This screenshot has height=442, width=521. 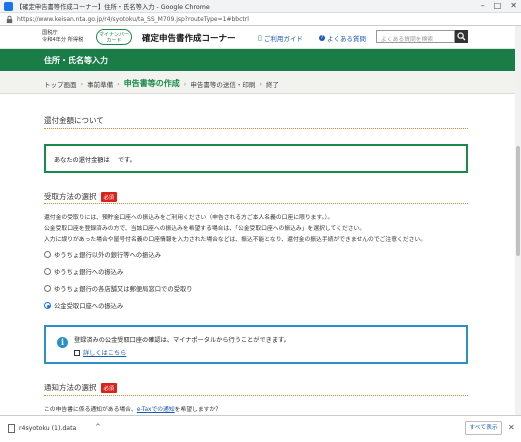 What do you see at coordinates (9, 19) in the screenshot?
I see `lock-icon` at bounding box center [9, 19].